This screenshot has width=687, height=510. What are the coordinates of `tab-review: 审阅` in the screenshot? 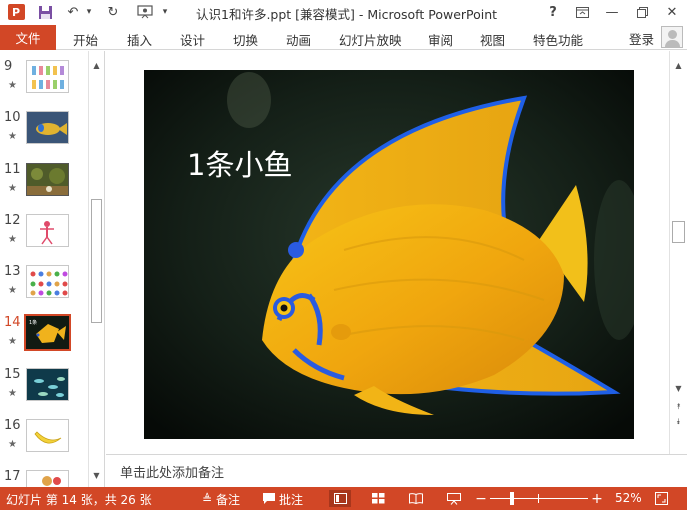 It's located at (440, 39).